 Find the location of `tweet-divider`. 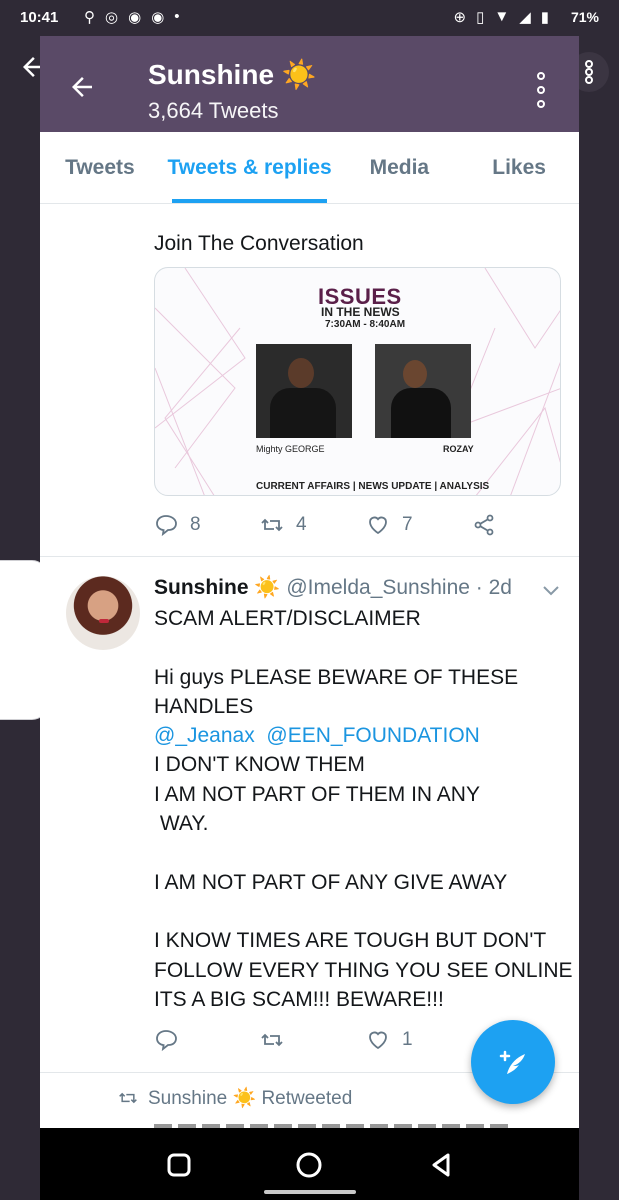

tweet-divider is located at coordinates (309, 556).